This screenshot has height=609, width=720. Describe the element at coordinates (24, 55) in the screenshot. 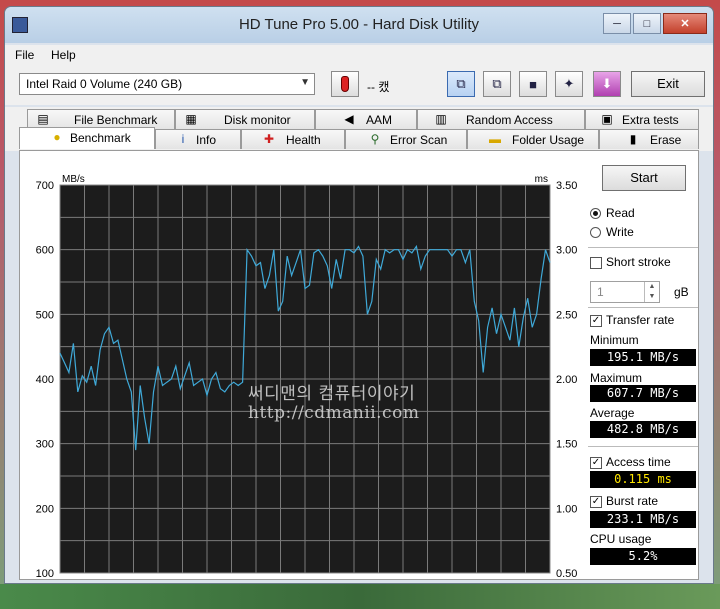

I see `menu-file: File` at that location.